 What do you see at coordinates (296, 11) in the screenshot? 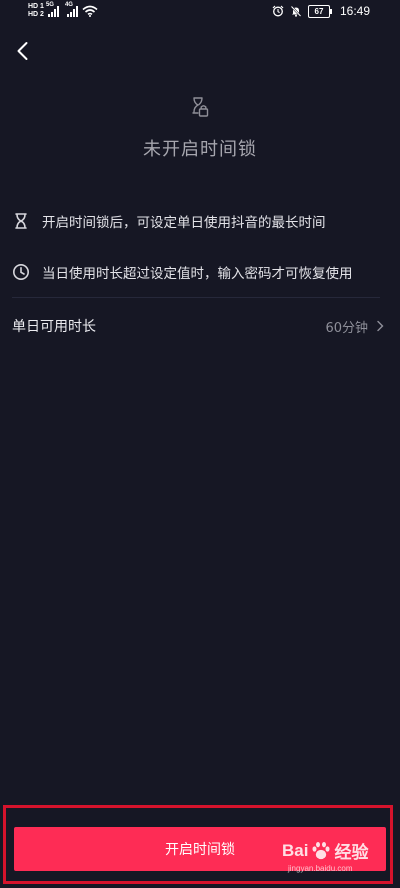
I see `mute-bell-icon` at bounding box center [296, 11].